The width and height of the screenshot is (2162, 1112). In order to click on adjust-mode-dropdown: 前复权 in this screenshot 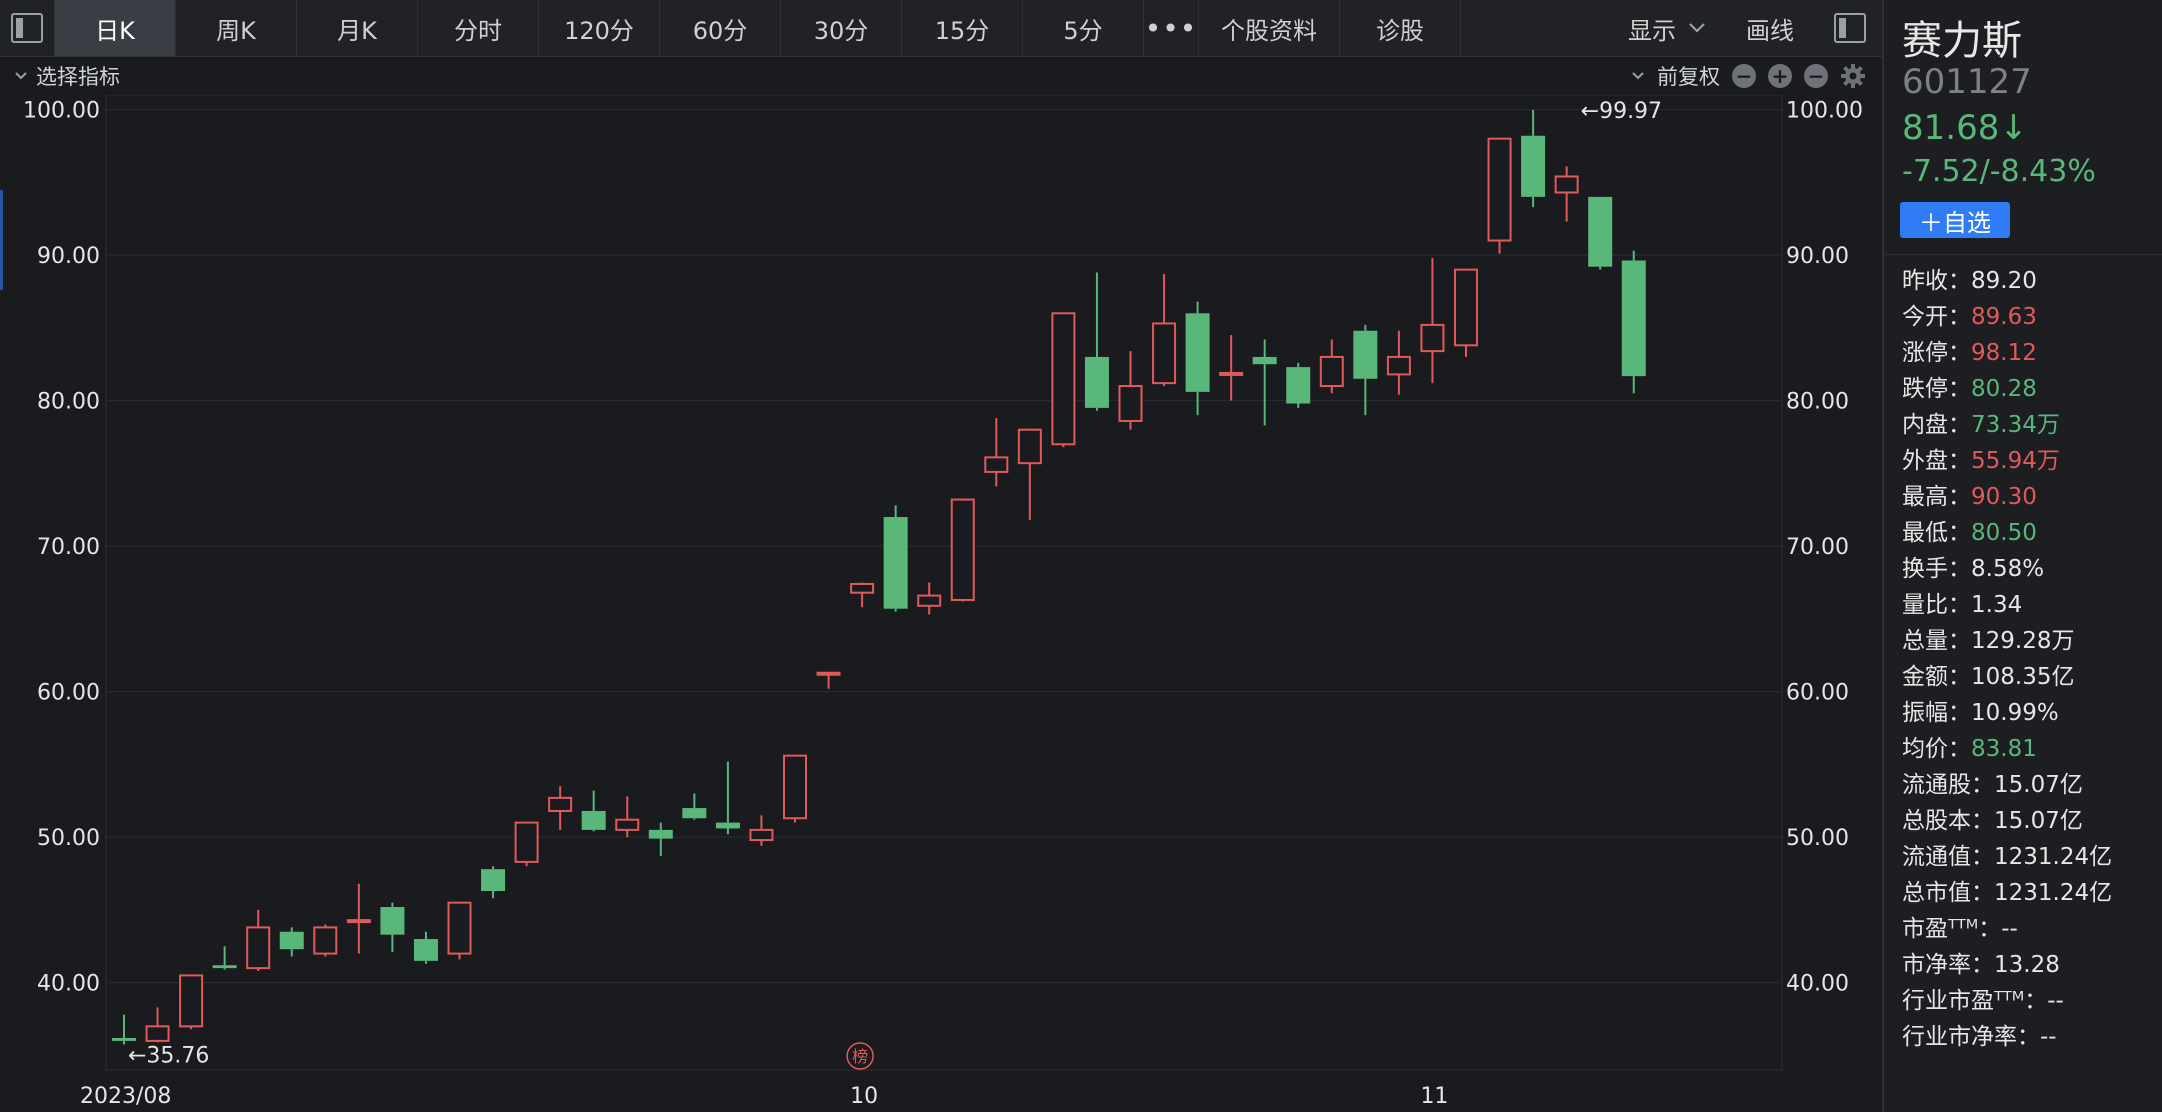, I will do `click(1688, 76)`.